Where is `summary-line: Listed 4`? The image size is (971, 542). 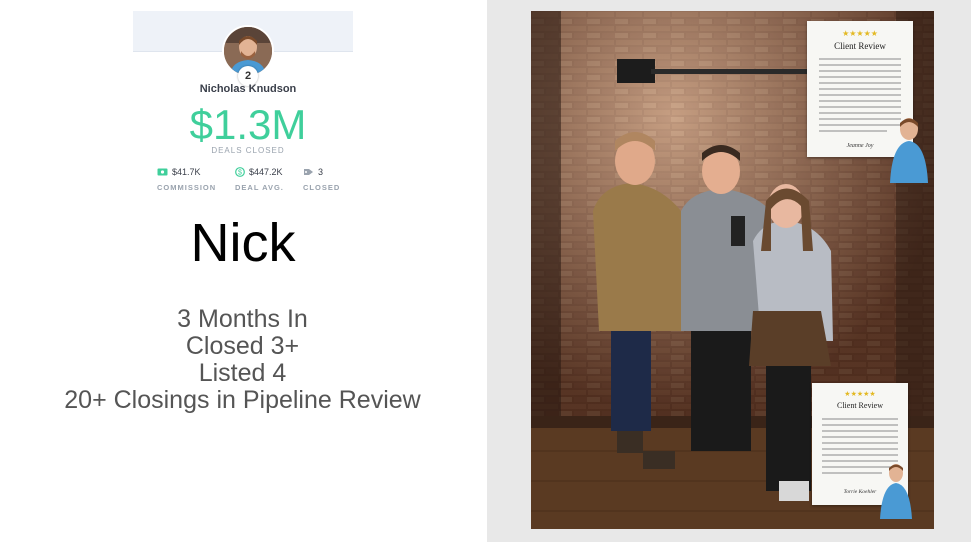
summary-line: Listed 4 is located at coordinates (242, 373).